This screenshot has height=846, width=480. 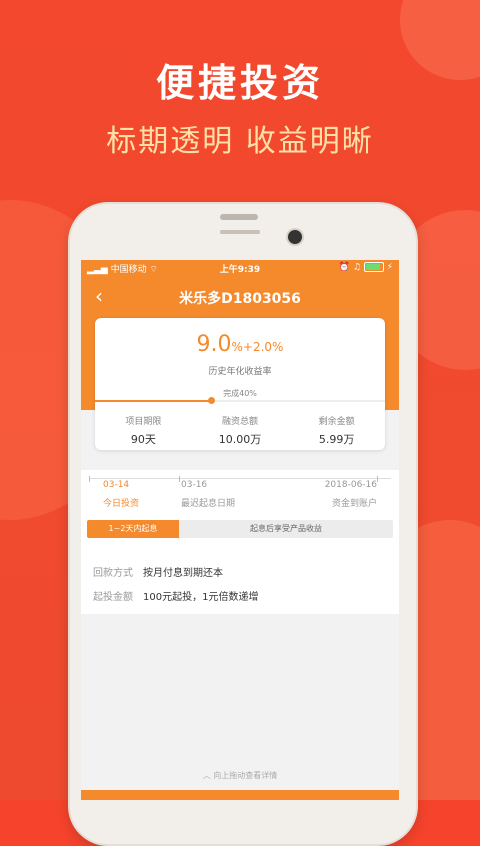 I want to click on timeline-line, so click(x=240, y=478).